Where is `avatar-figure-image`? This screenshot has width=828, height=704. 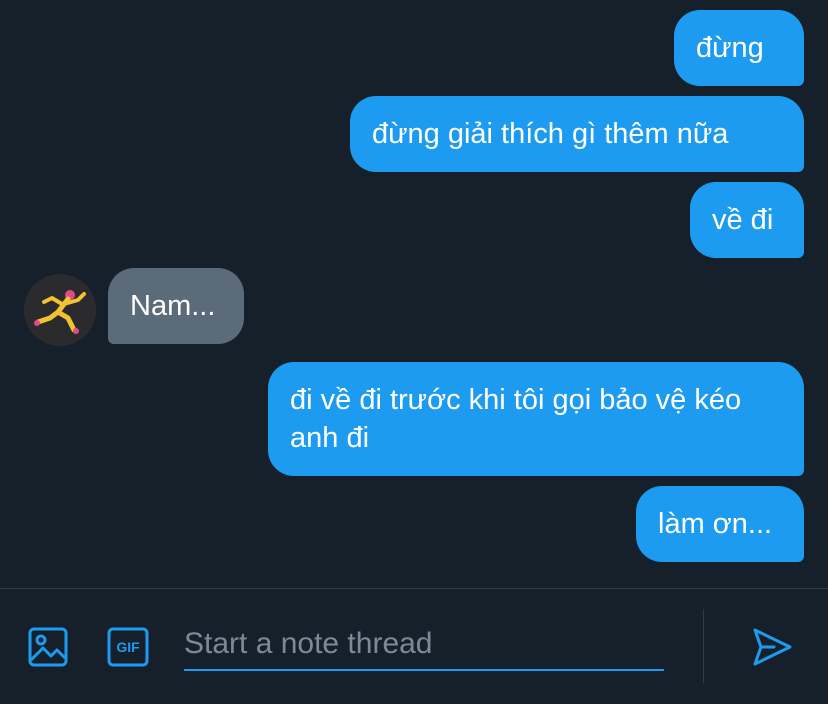
avatar-figure-image is located at coordinates (60, 310).